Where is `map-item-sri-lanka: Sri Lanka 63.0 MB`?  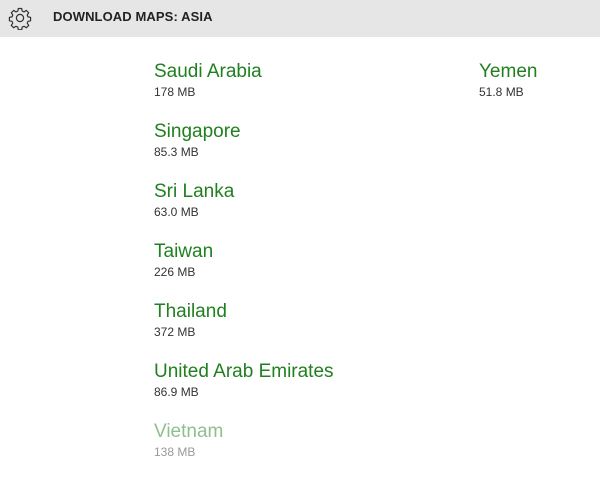 map-item-sri-lanka: Sri Lanka 63.0 MB is located at coordinates (244, 209).